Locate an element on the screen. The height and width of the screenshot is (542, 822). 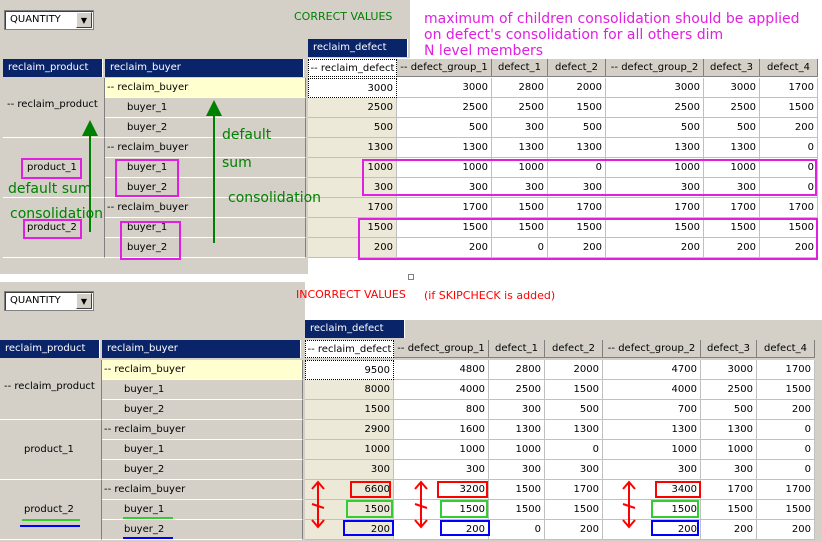
splitter-handle is located at coordinates (411, 277).